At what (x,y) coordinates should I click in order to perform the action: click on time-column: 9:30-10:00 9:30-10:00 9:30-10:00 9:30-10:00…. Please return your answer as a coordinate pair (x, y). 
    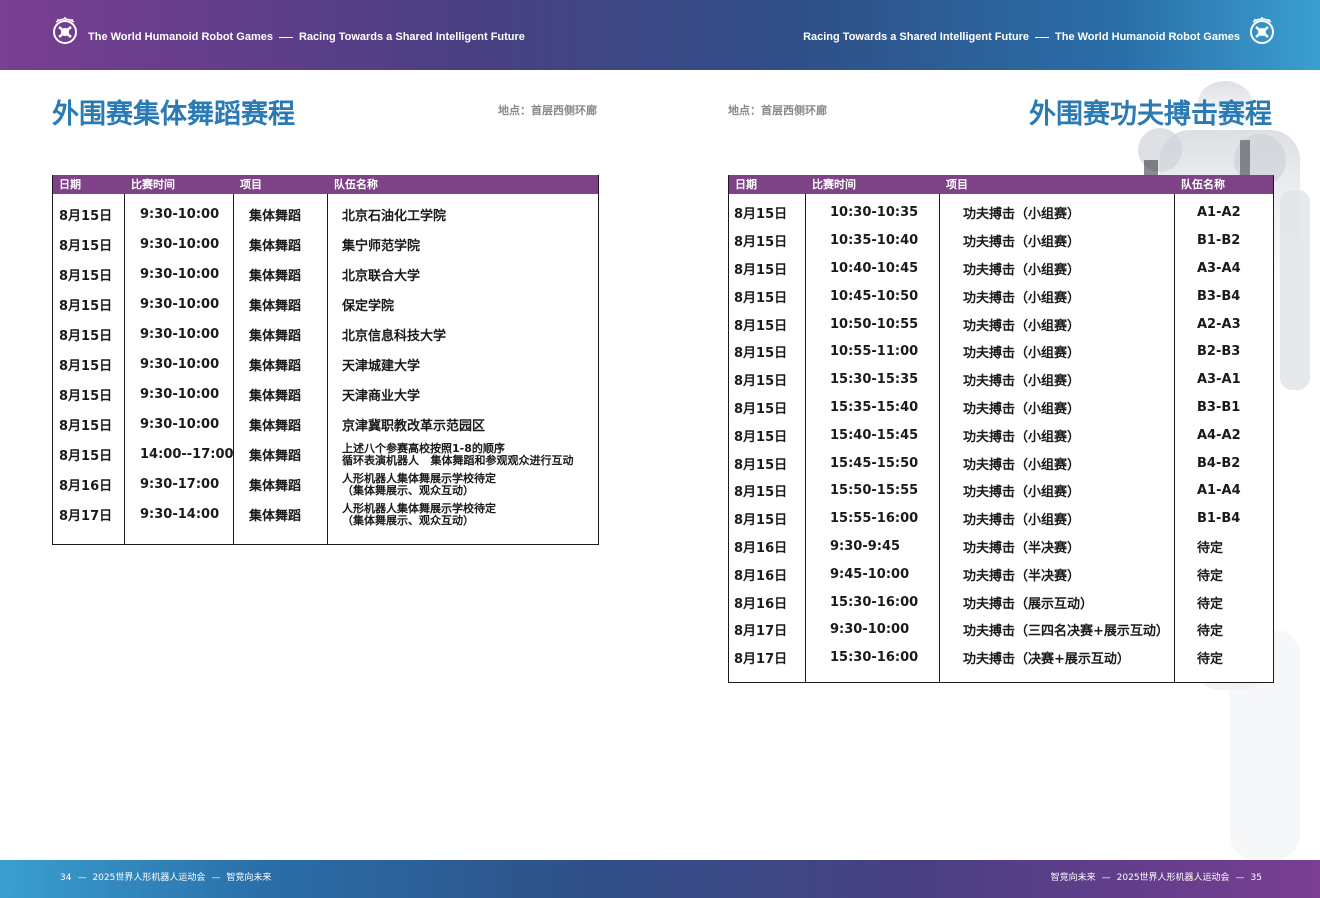
    Looking at the image, I should click on (179, 369).